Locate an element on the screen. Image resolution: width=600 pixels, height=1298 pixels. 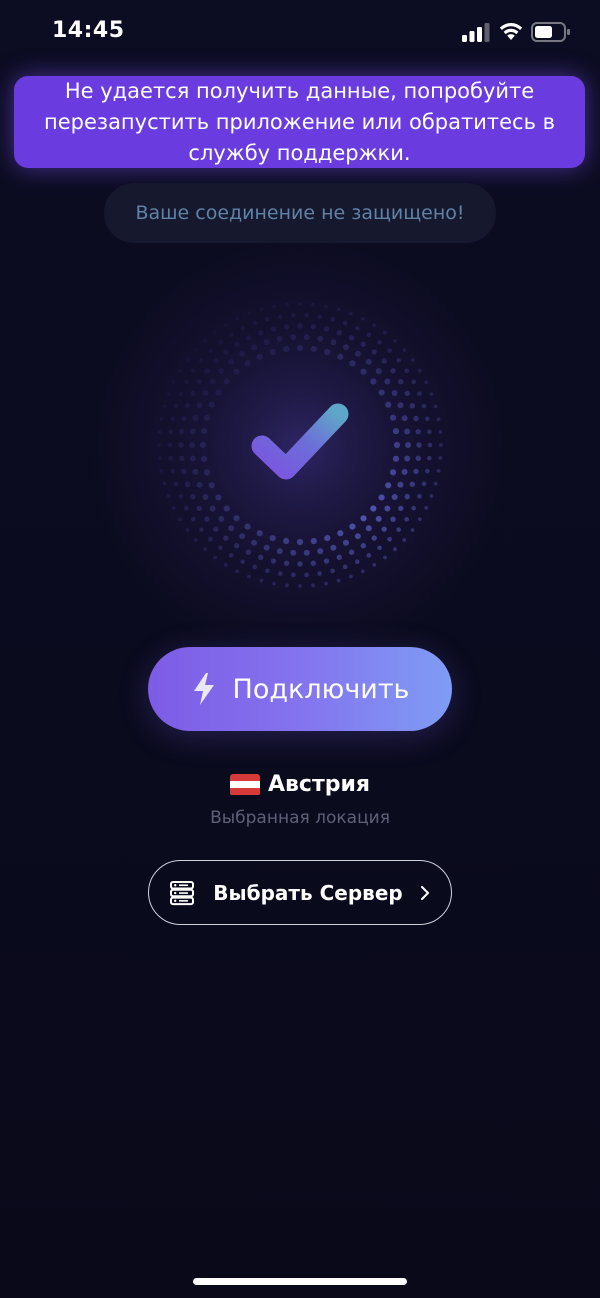
select-server-button: Выбрать Сервер is located at coordinates (300, 892).